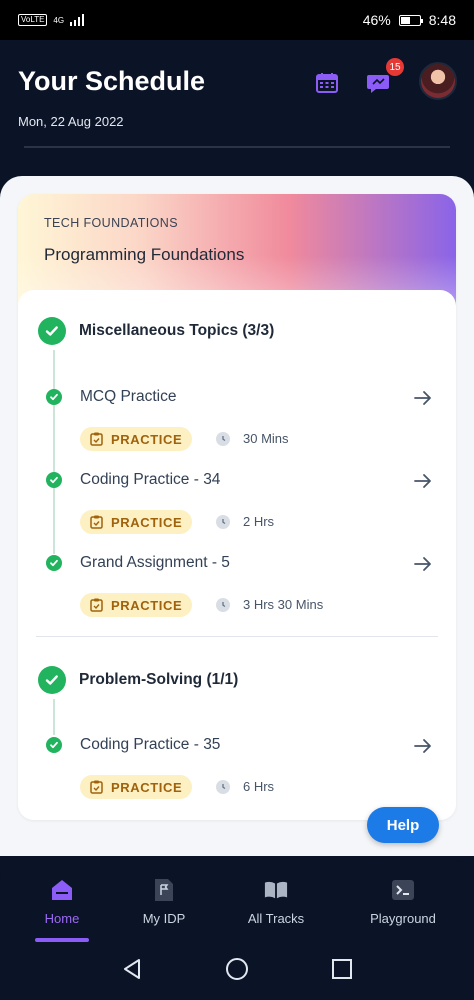 This screenshot has width=474, height=1000. What do you see at coordinates (237, 768) in the screenshot?
I see `list-item: Coding Practice - 35 PRACTICE 6 Hrs` at bounding box center [237, 768].